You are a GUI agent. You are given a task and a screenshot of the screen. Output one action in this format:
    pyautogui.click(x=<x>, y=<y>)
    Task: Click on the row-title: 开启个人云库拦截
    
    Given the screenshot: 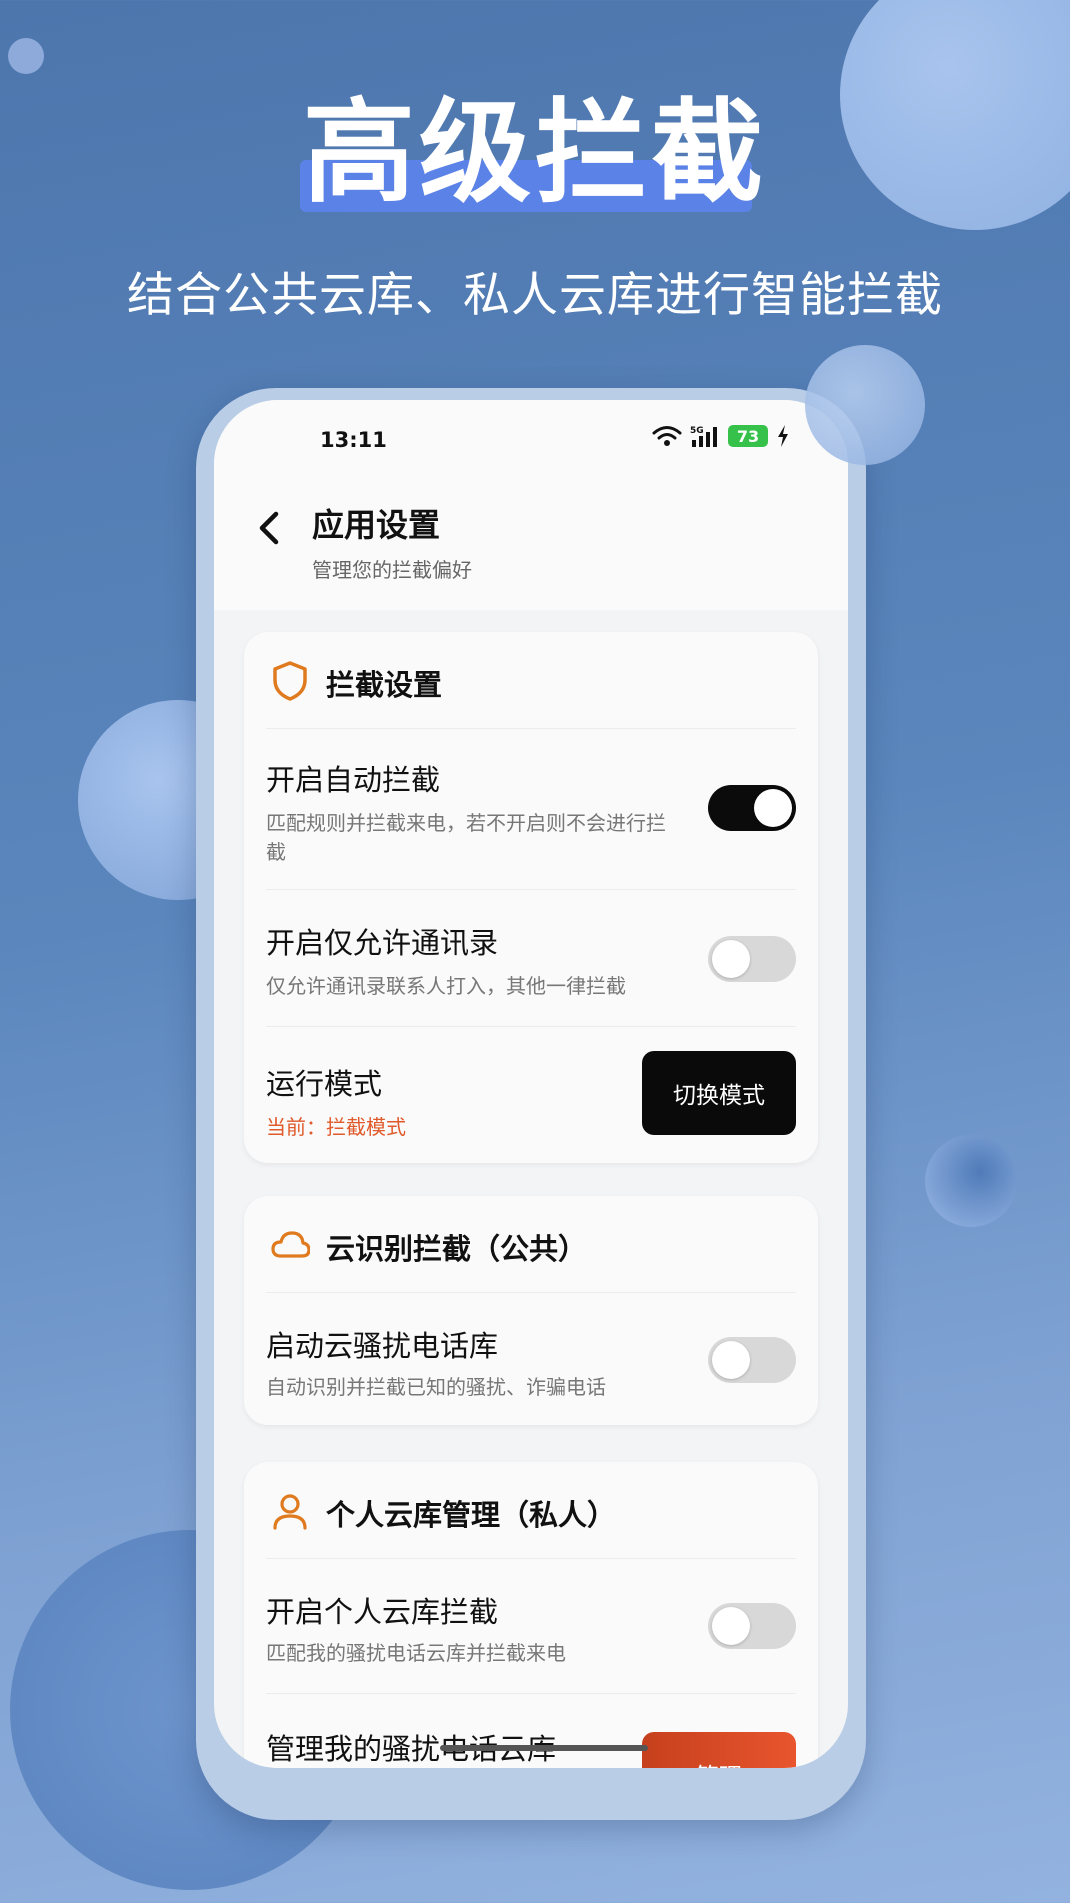 What is the action you would take?
    pyautogui.click(x=382, y=1612)
    